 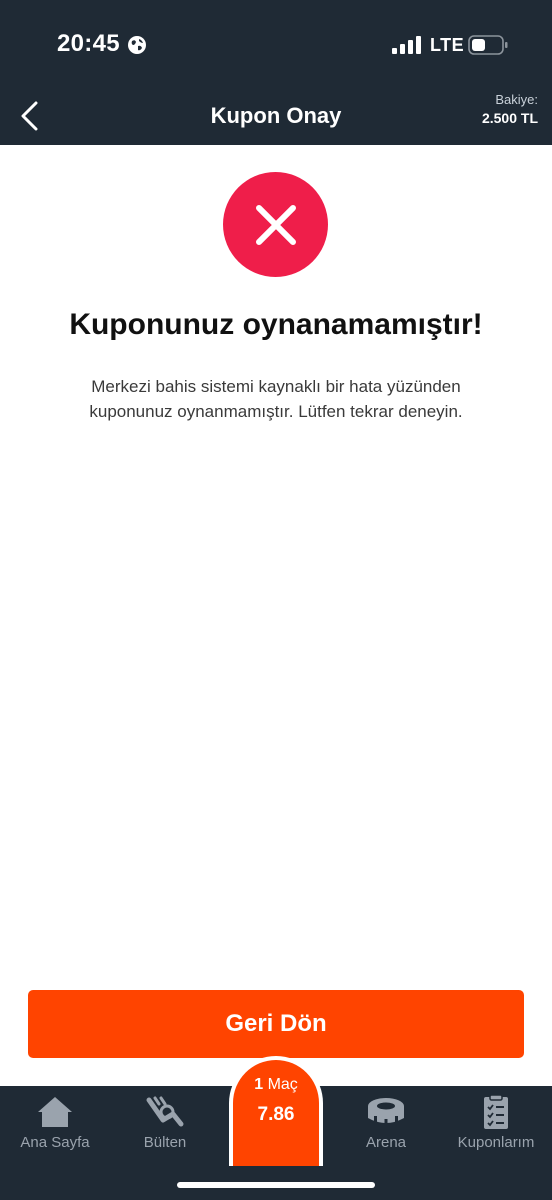 I want to click on home-indicator, so click(x=276, y=1185).